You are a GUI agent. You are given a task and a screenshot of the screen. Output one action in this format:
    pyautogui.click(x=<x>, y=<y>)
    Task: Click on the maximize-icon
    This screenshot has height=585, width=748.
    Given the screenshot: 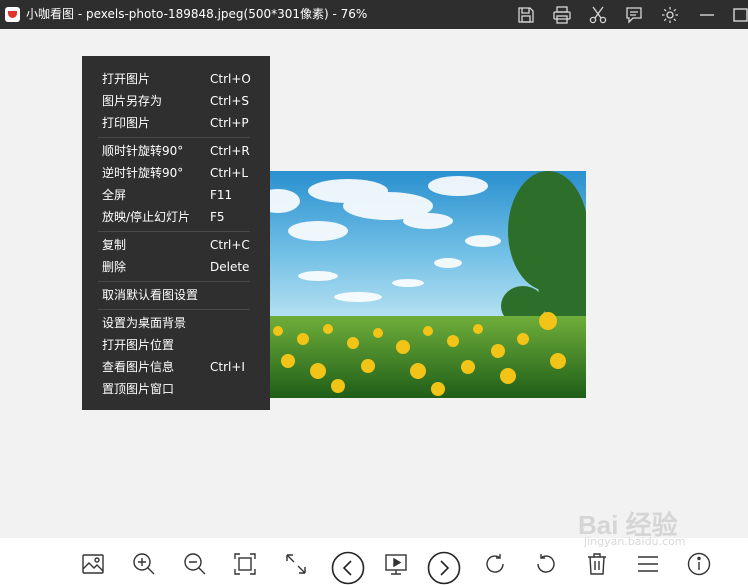 What is the action you would take?
    pyautogui.click(x=739, y=15)
    